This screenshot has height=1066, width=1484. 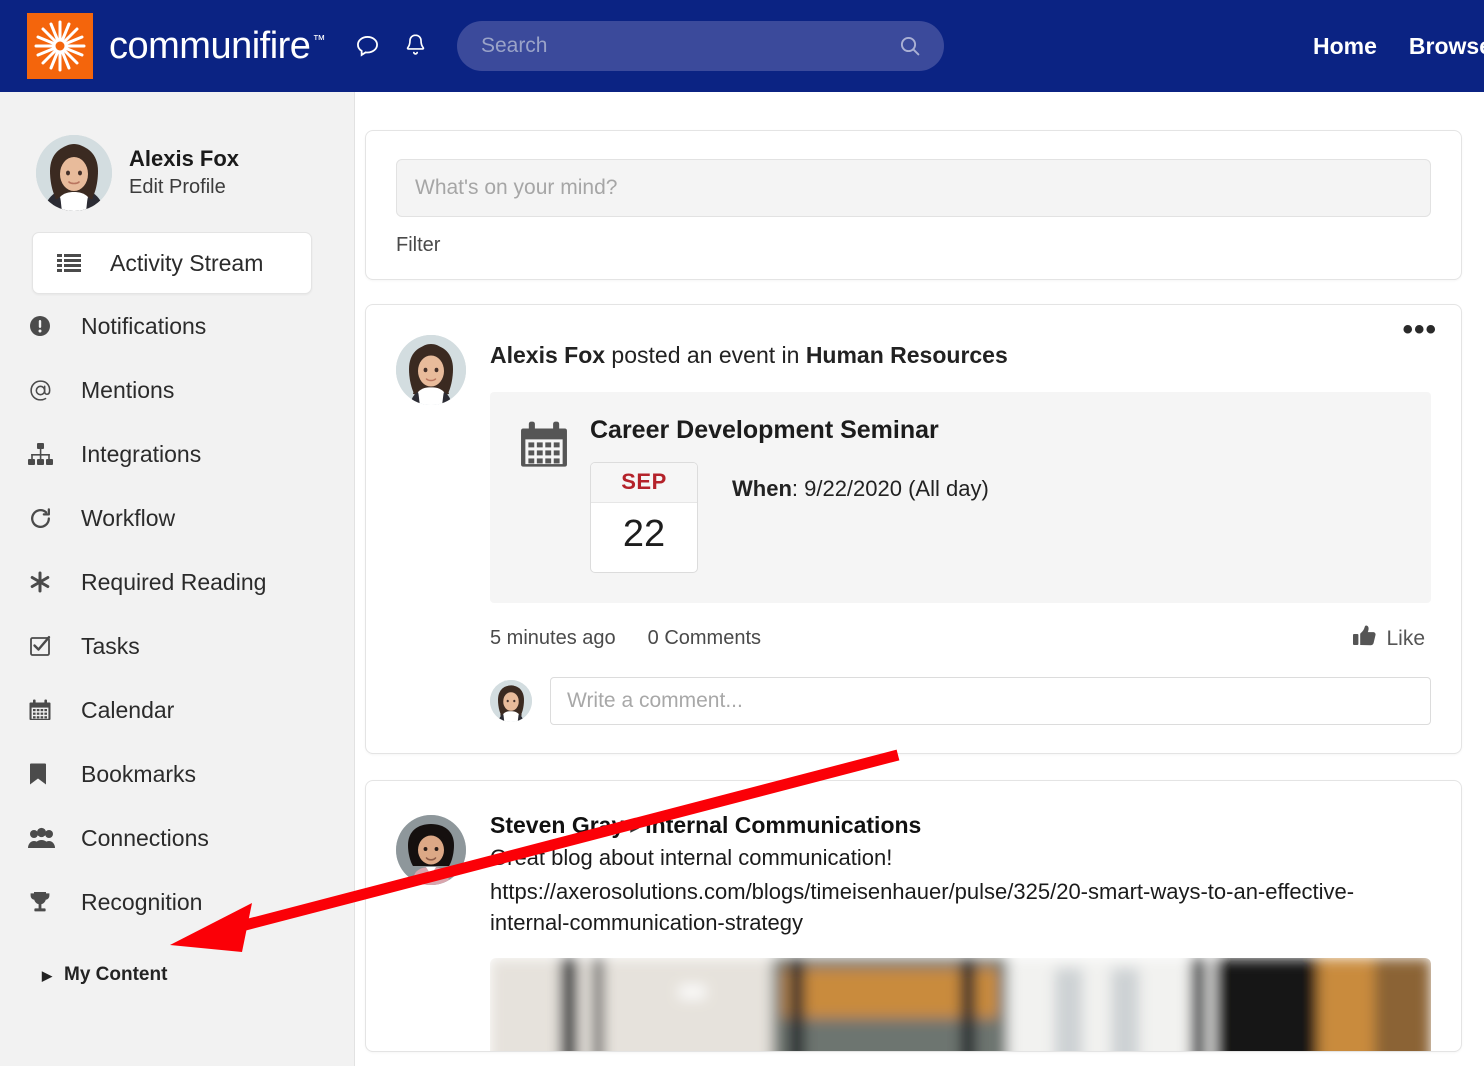 I want to click on event-date-chip: SEP 22, so click(x=644, y=517).